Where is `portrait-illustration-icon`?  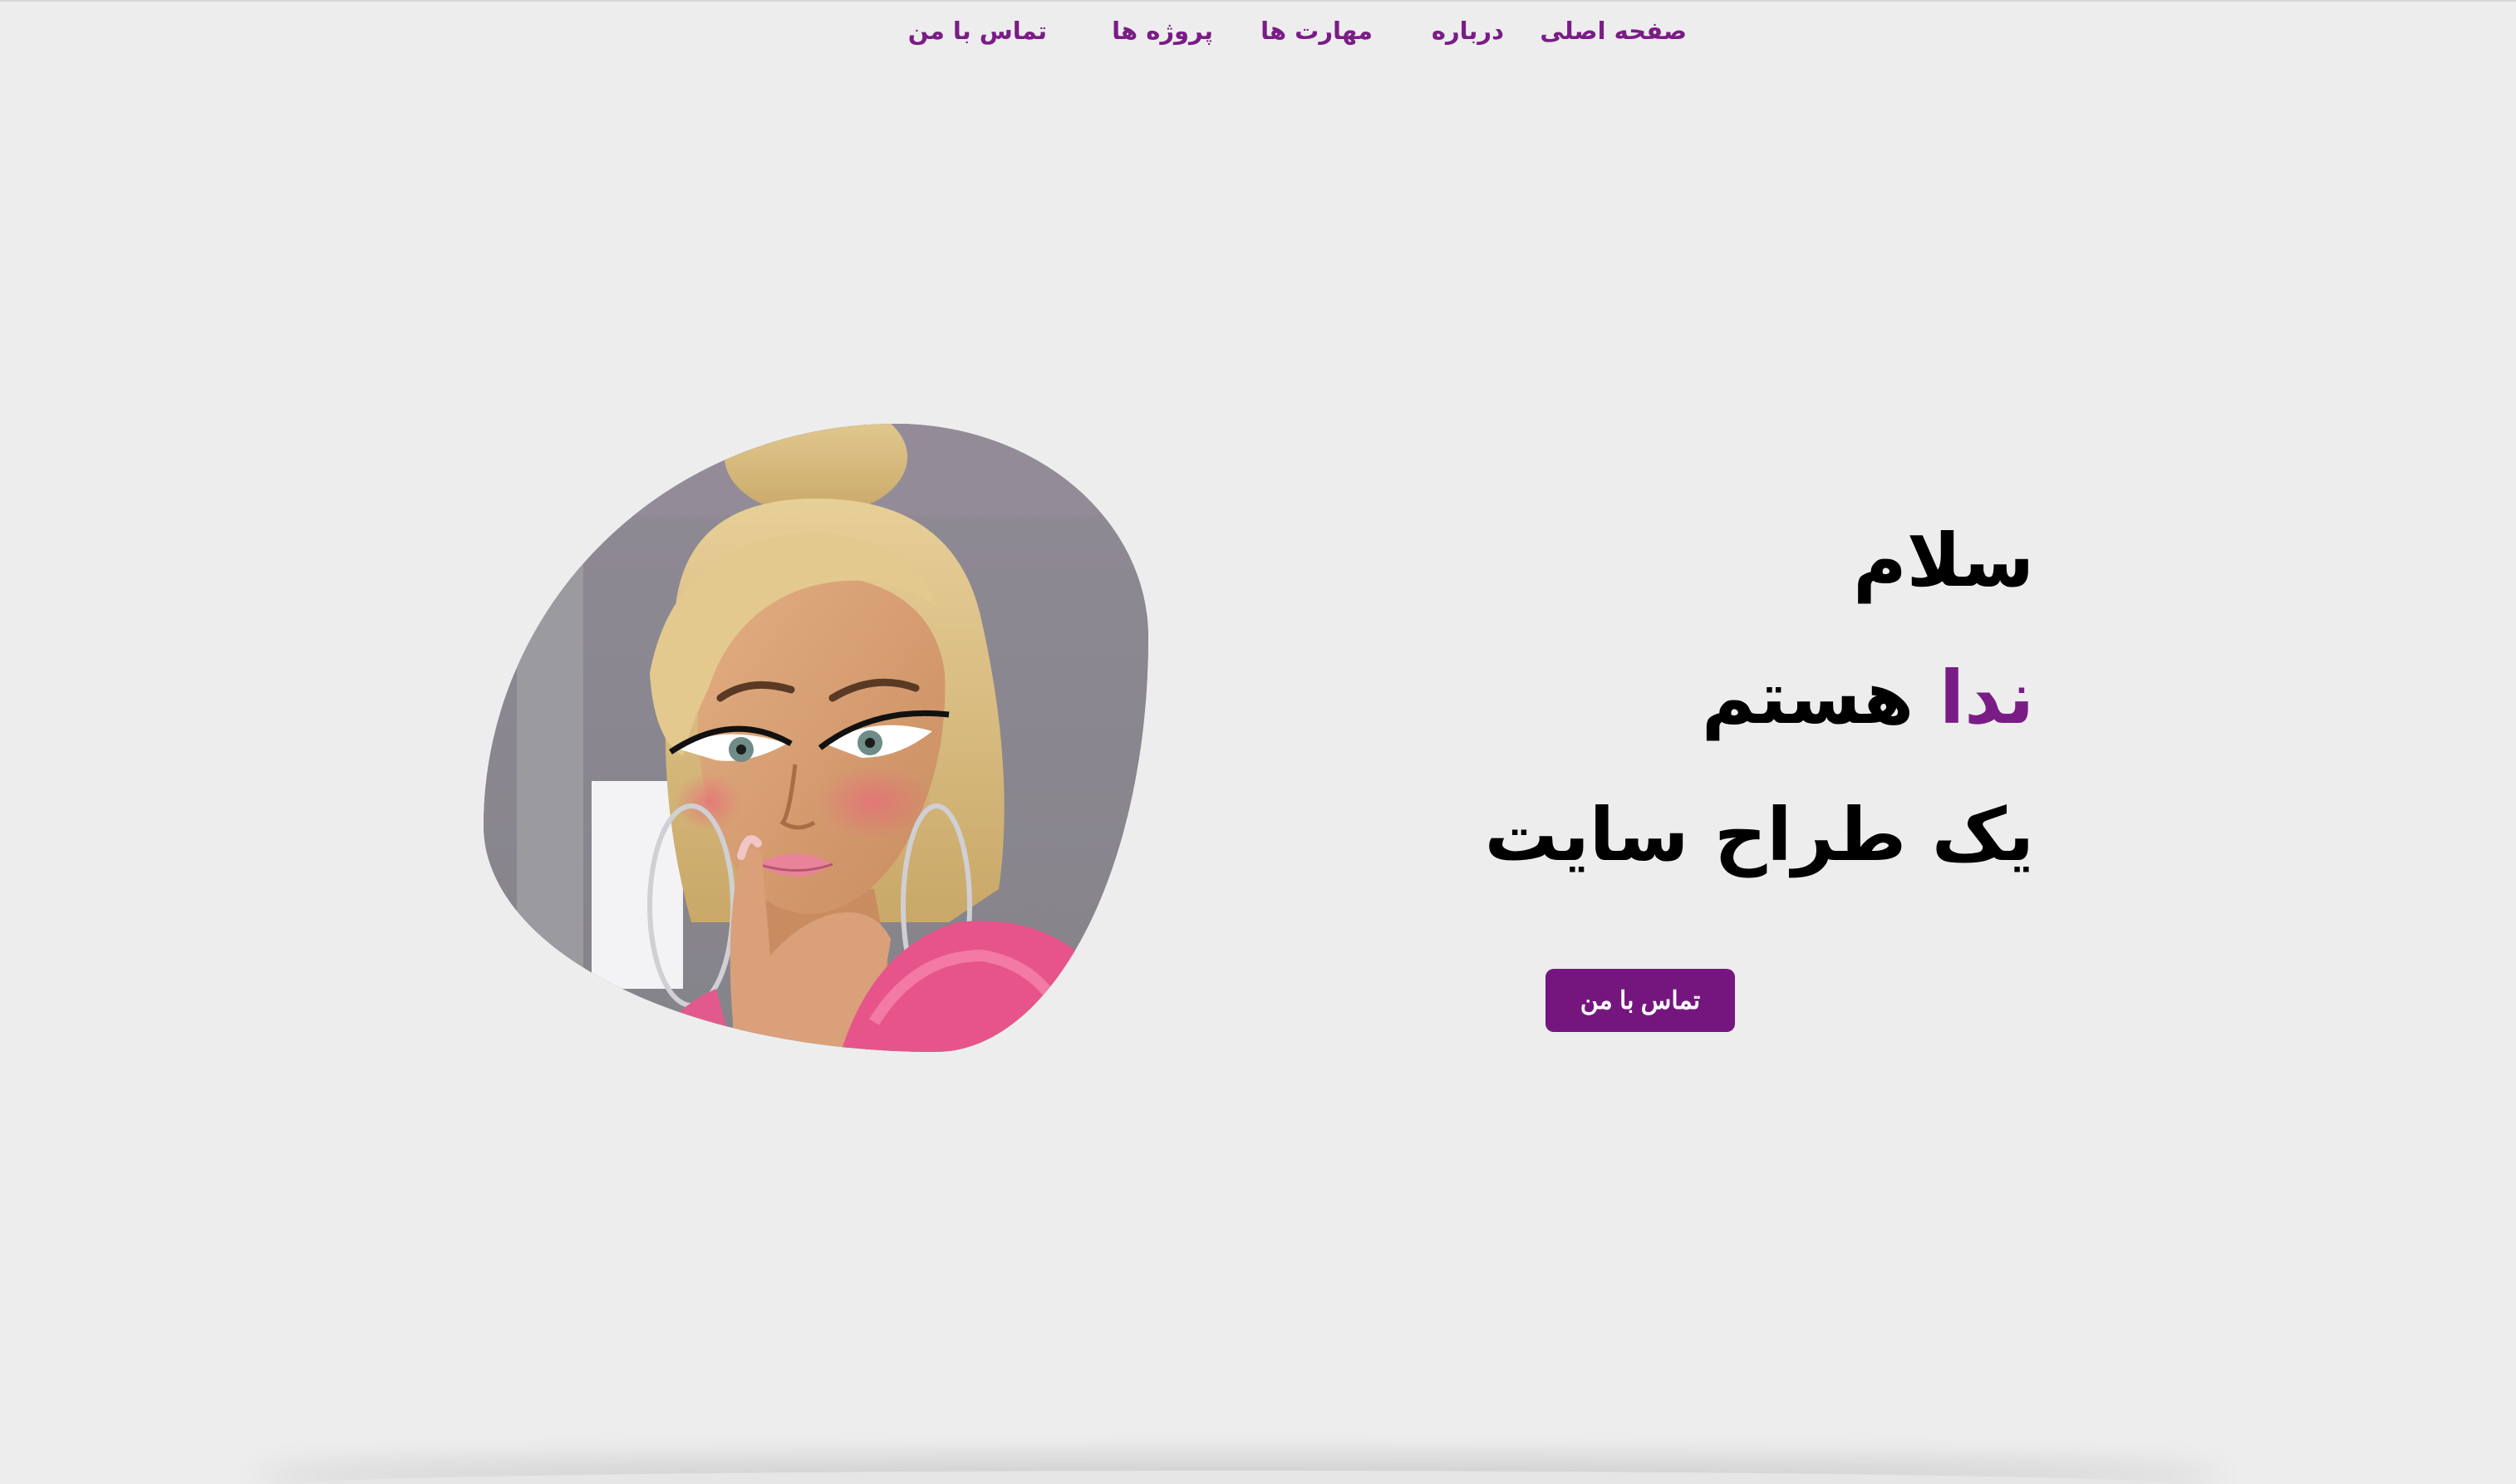
portrait-illustration-icon is located at coordinates (816, 738).